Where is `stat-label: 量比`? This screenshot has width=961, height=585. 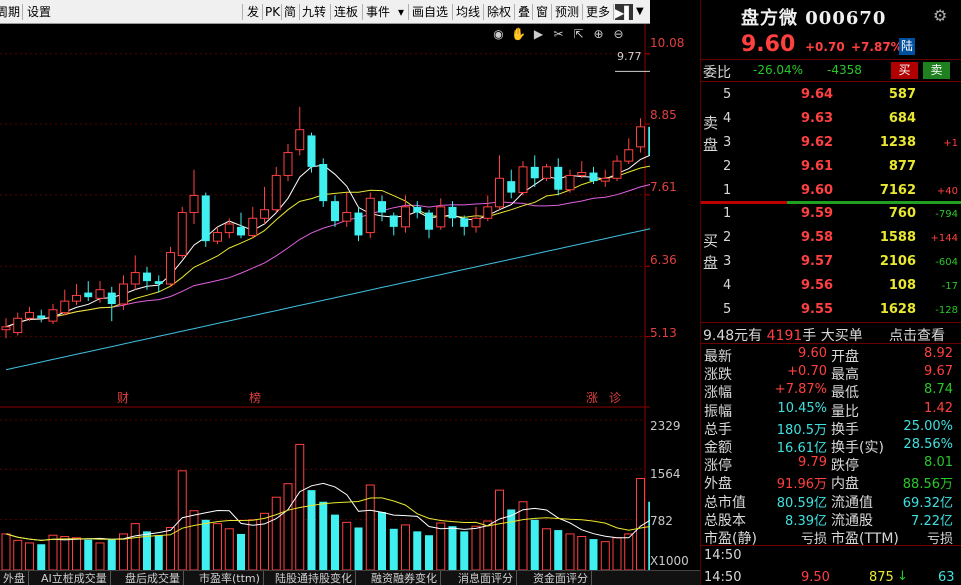 stat-label: 量比 is located at coordinates (845, 411).